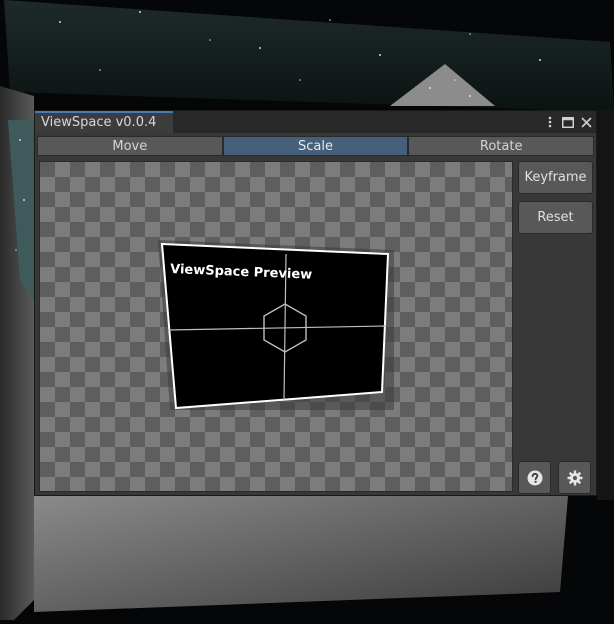 This screenshot has width=614, height=624. Describe the element at coordinates (315, 122) in the screenshot. I see `window-titlebar: ViewSpace v0.0.4` at that location.